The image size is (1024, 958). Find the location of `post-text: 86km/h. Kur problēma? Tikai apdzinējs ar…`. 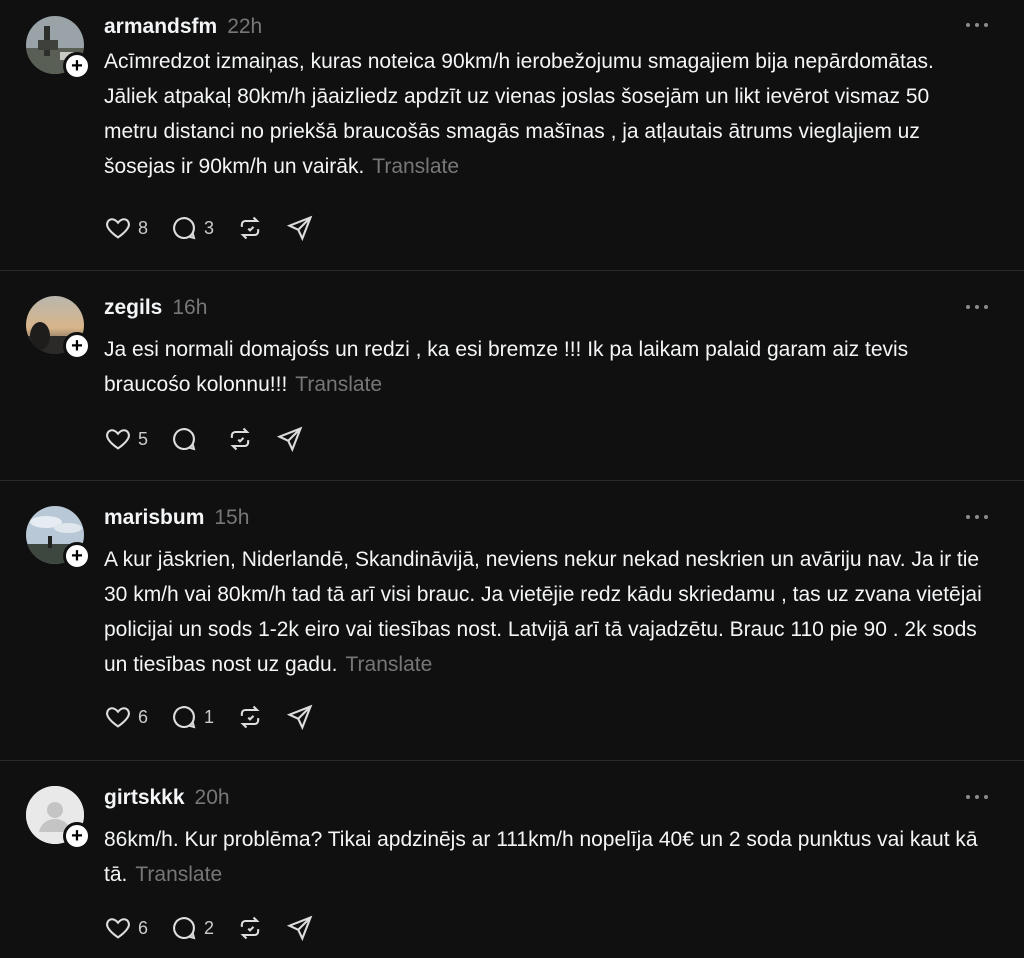

post-text: 86km/h. Kur problēma? Tikai apdzinējs ar… is located at coordinates (544, 857).